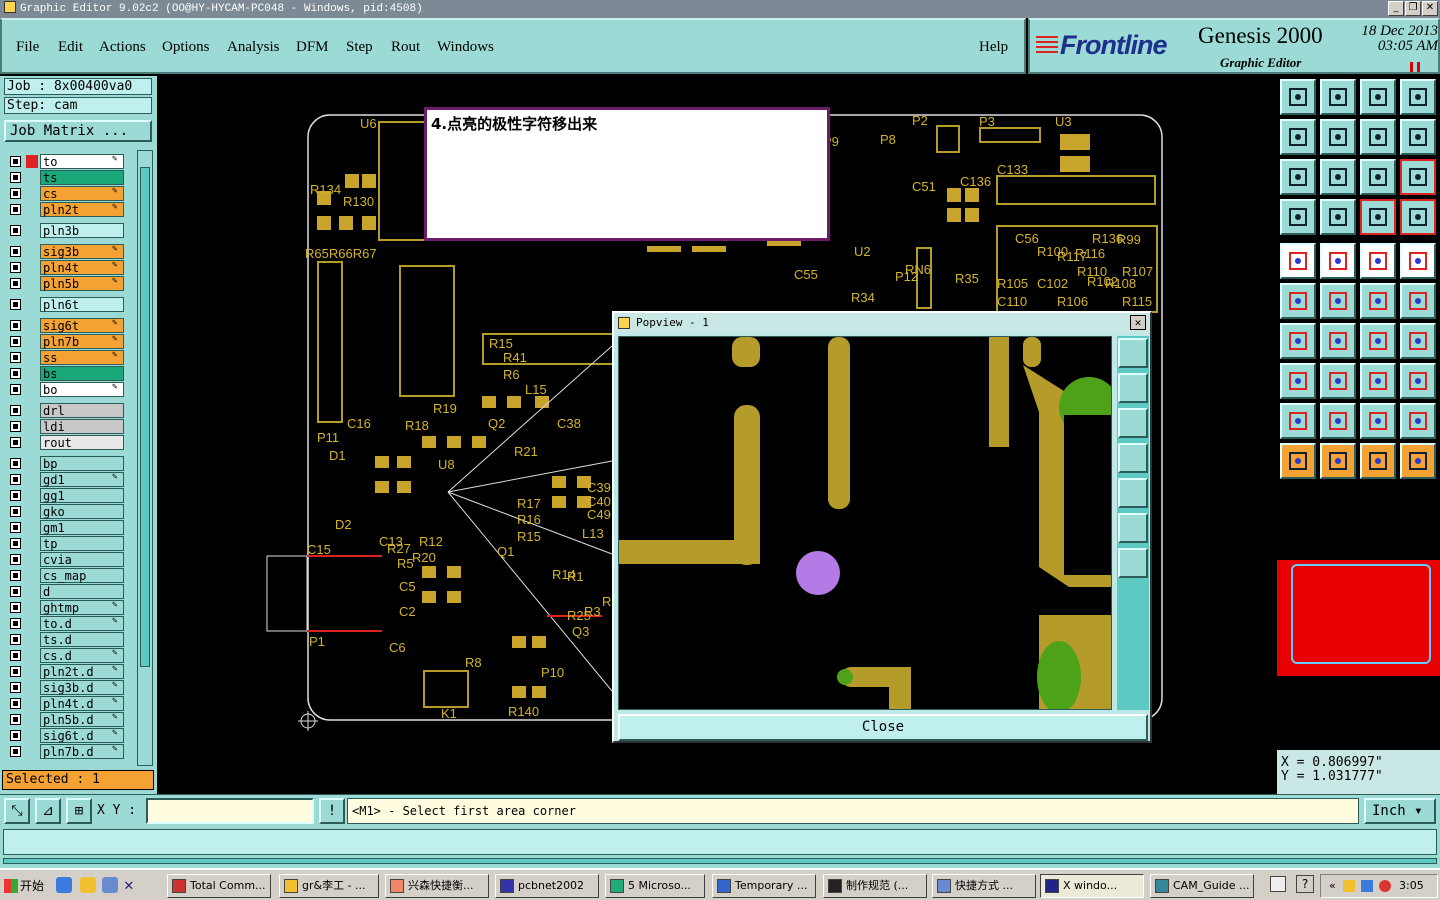  Describe the element at coordinates (82, 543) in the screenshot. I see `layer-name: tp` at that location.